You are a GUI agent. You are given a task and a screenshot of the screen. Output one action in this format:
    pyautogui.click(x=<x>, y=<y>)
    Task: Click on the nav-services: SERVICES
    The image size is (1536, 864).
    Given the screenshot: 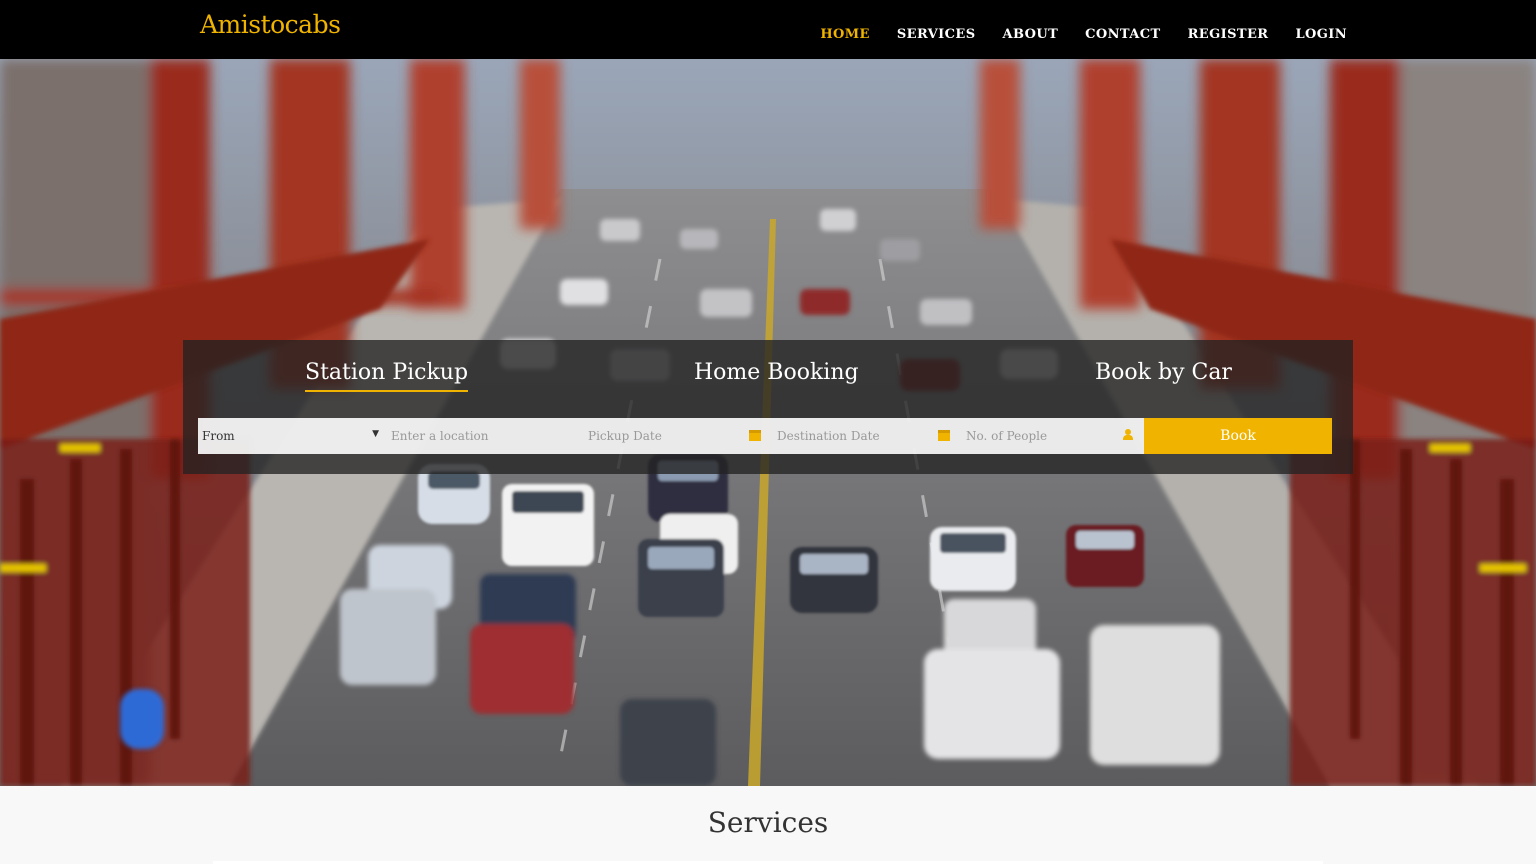 What is the action you would take?
    pyautogui.click(x=936, y=29)
    